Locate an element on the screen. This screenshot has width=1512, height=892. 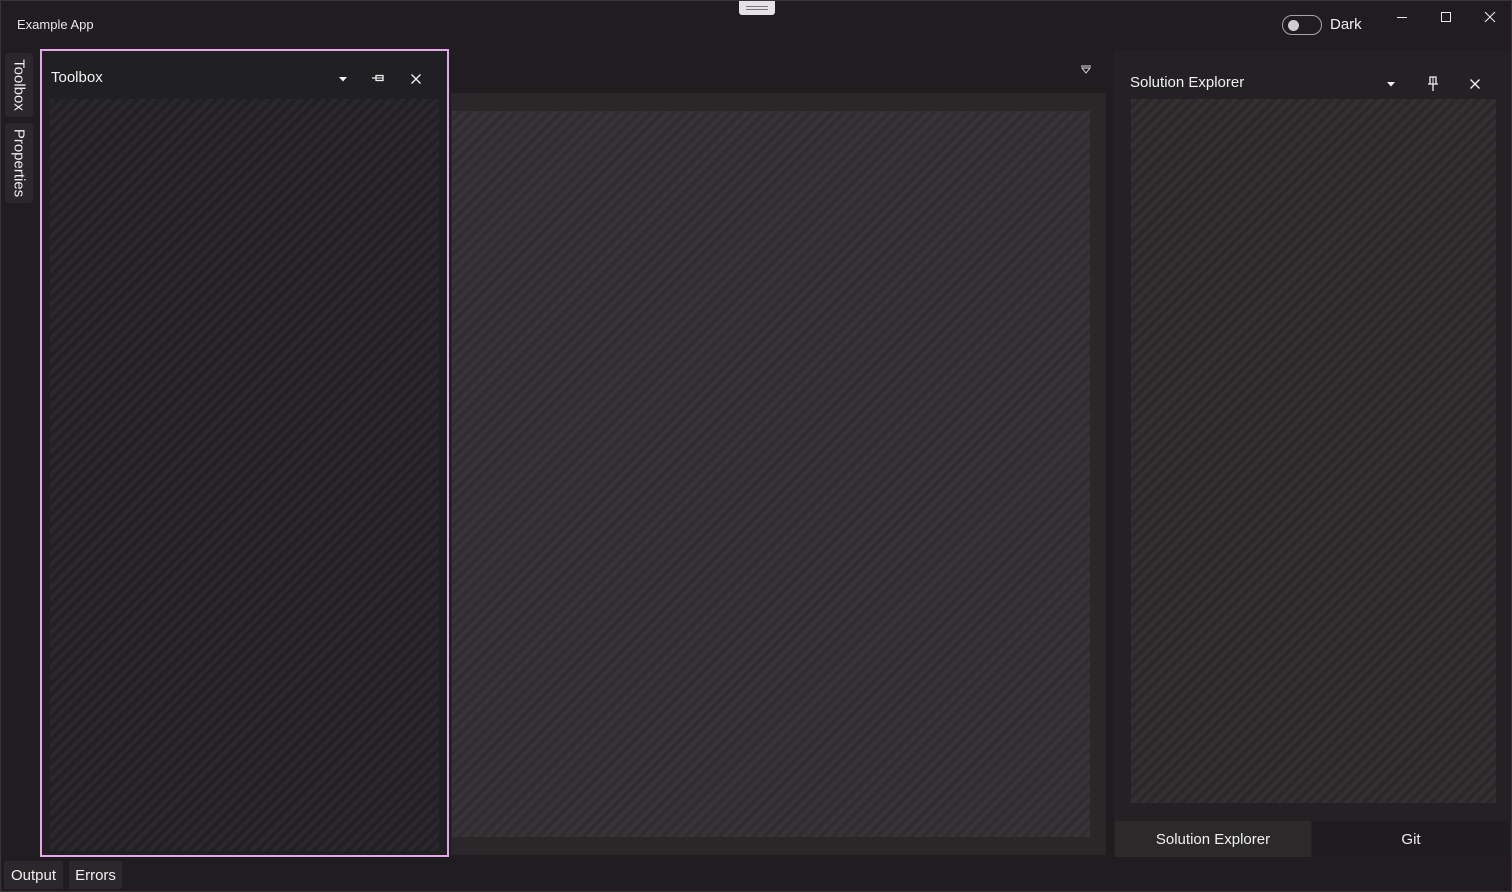
tab-solution-explorer: Solution Explorer is located at coordinates (1213, 839).